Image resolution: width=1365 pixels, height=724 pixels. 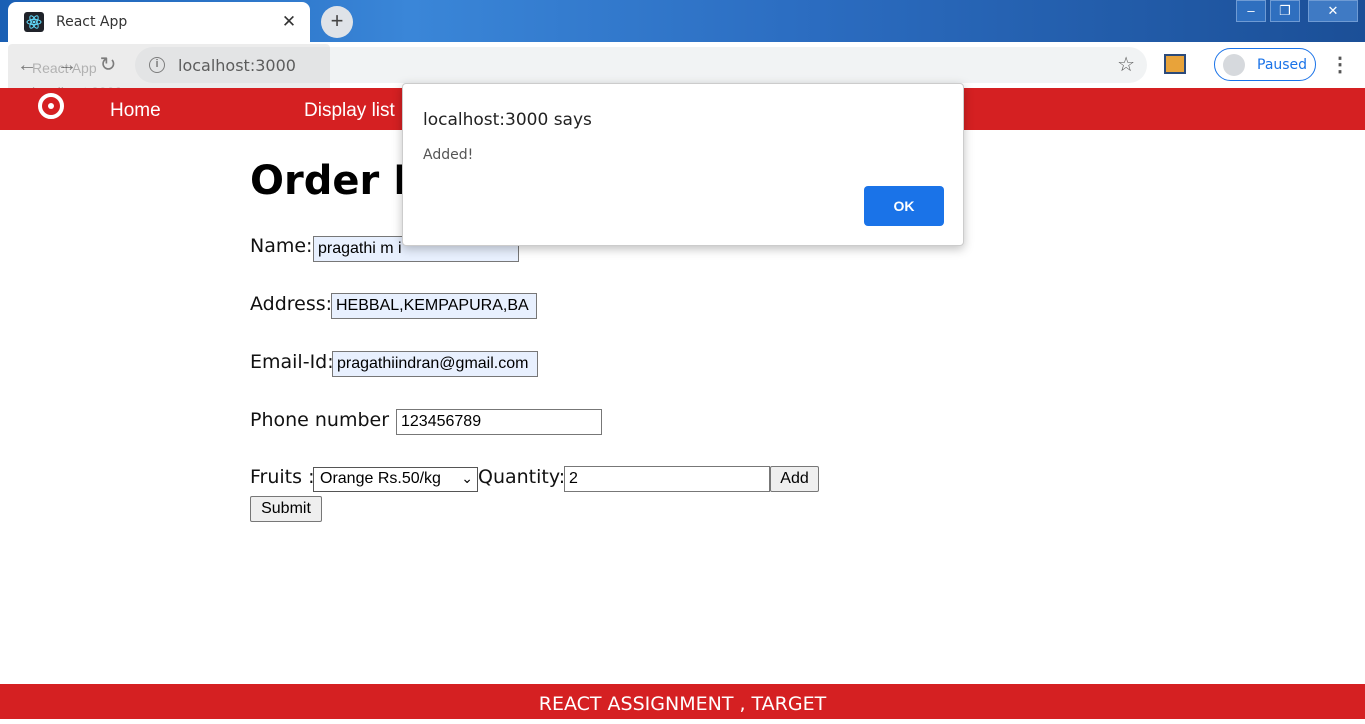 What do you see at coordinates (904, 206) in the screenshot?
I see `ok-button: OK` at bounding box center [904, 206].